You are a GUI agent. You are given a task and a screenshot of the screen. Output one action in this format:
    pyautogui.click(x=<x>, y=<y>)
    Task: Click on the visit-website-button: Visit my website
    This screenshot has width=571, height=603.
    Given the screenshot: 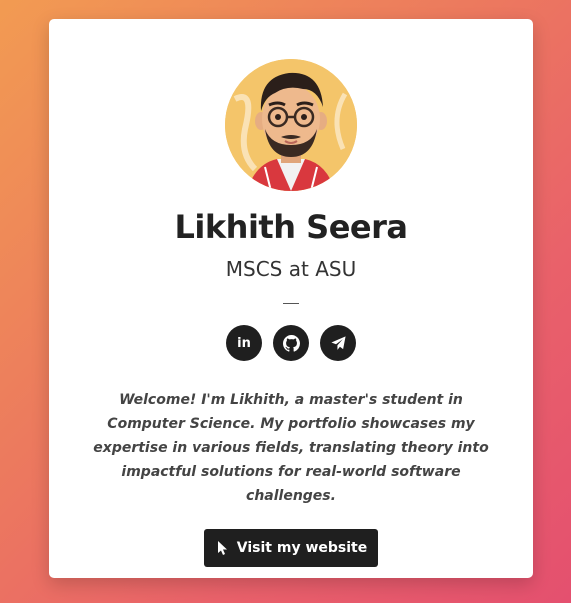 What is the action you would take?
    pyautogui.click(x=291, y=548)
    